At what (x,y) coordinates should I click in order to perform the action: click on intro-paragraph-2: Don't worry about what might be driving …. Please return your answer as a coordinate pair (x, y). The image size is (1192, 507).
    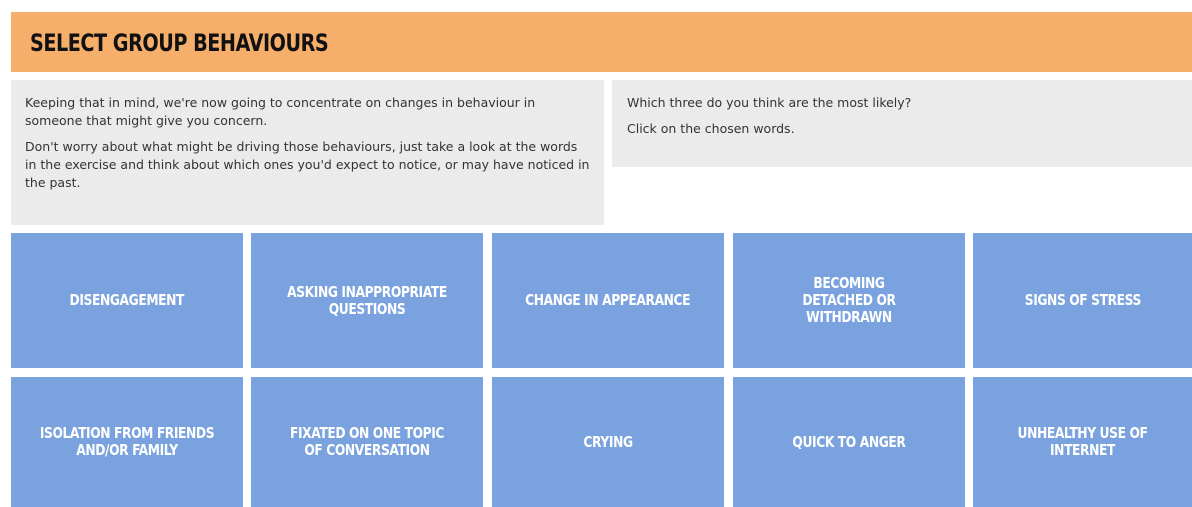
    Looking at the image, I should click on (307, 164).